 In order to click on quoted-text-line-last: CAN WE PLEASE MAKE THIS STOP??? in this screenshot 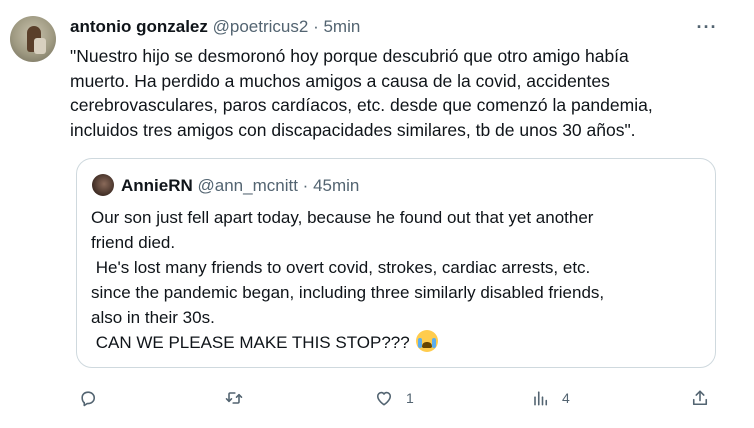, I will do `click(396, 342)`.